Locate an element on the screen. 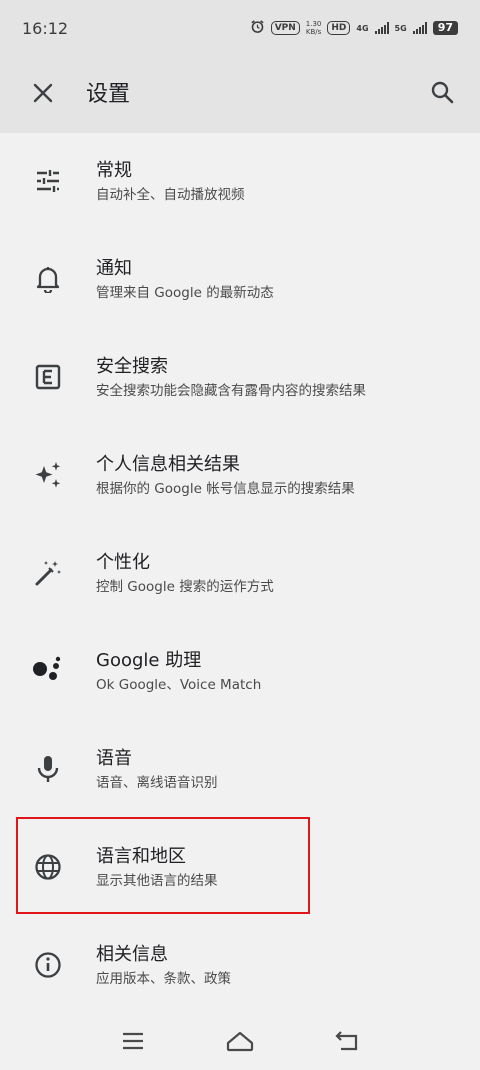 Image resolution: width=480 pixels, height=1070 pixels. menu-button is located at coordinates (133, 1043).